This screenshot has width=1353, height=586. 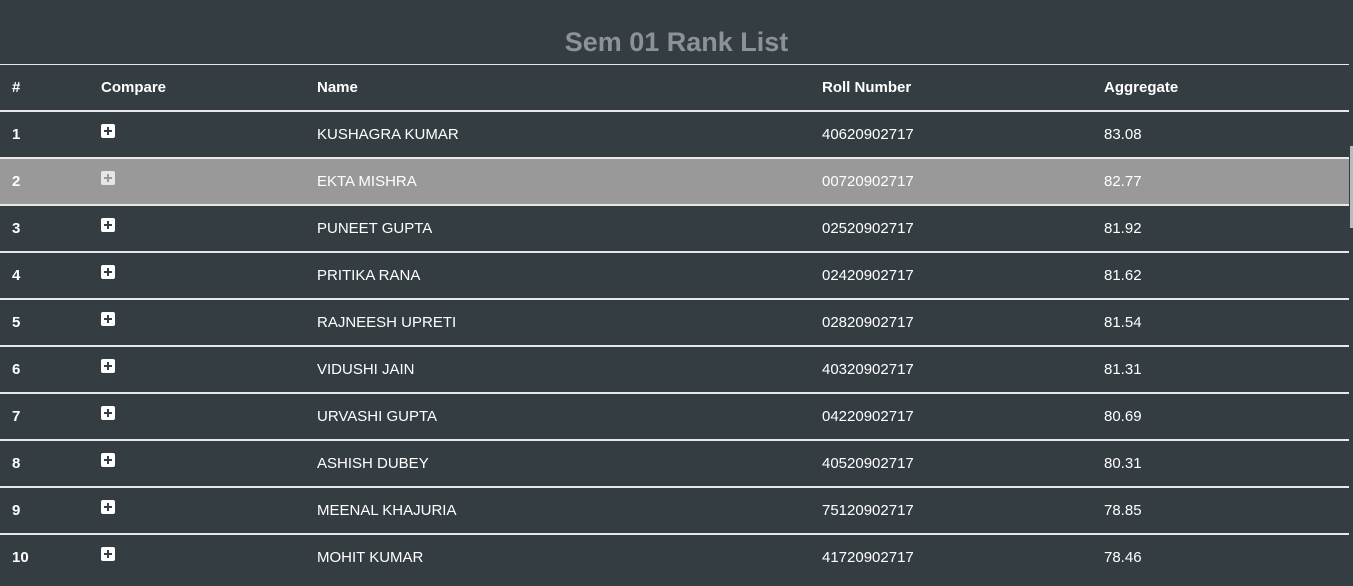 I want to click on name-cell: EKTA MISHRA, so click(x=367, y=181).